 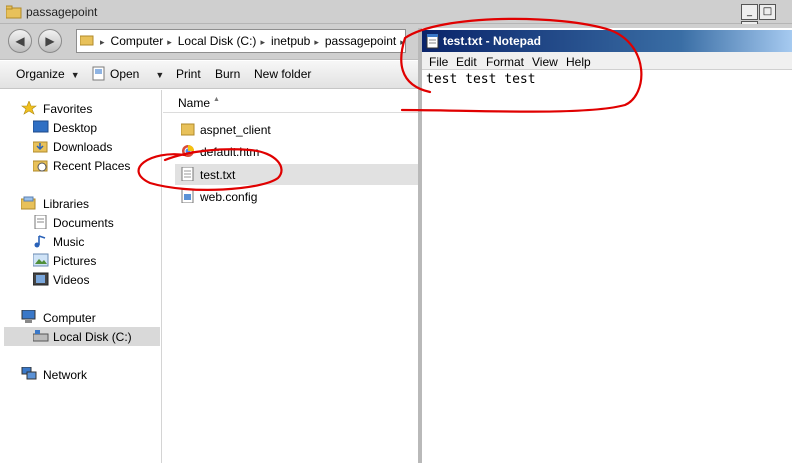 What do you see at coordinates (607, 61) in the screenshot?
I see `notepad-menu-bar` at bounding box center [607, 61].